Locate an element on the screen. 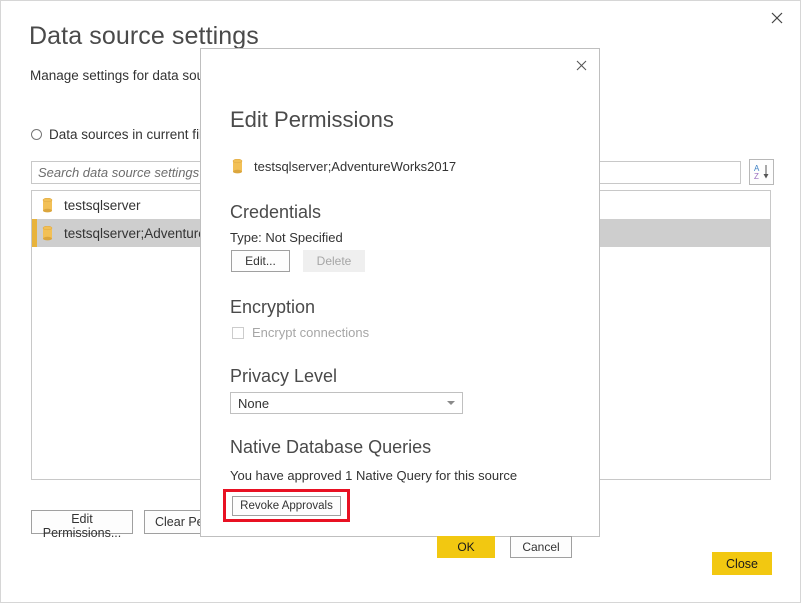  list-item-label: testsqlserver is located at coordinates (102, 205).